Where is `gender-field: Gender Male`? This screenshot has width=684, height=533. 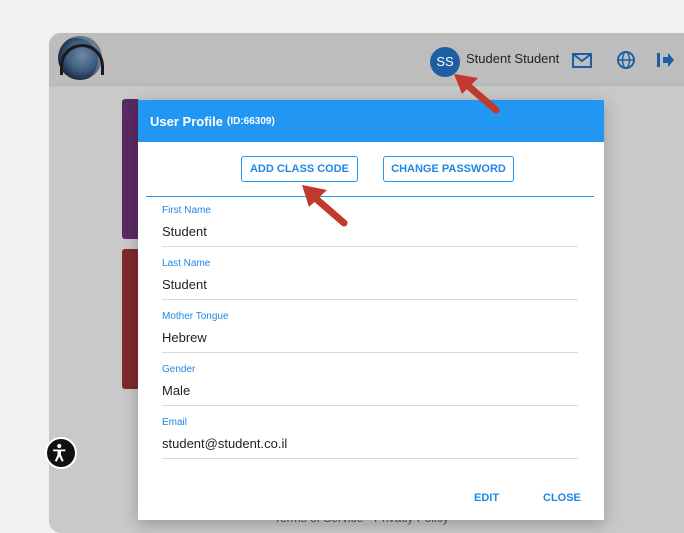 gender-field: Gender Male is located at coordinates (370, 385).